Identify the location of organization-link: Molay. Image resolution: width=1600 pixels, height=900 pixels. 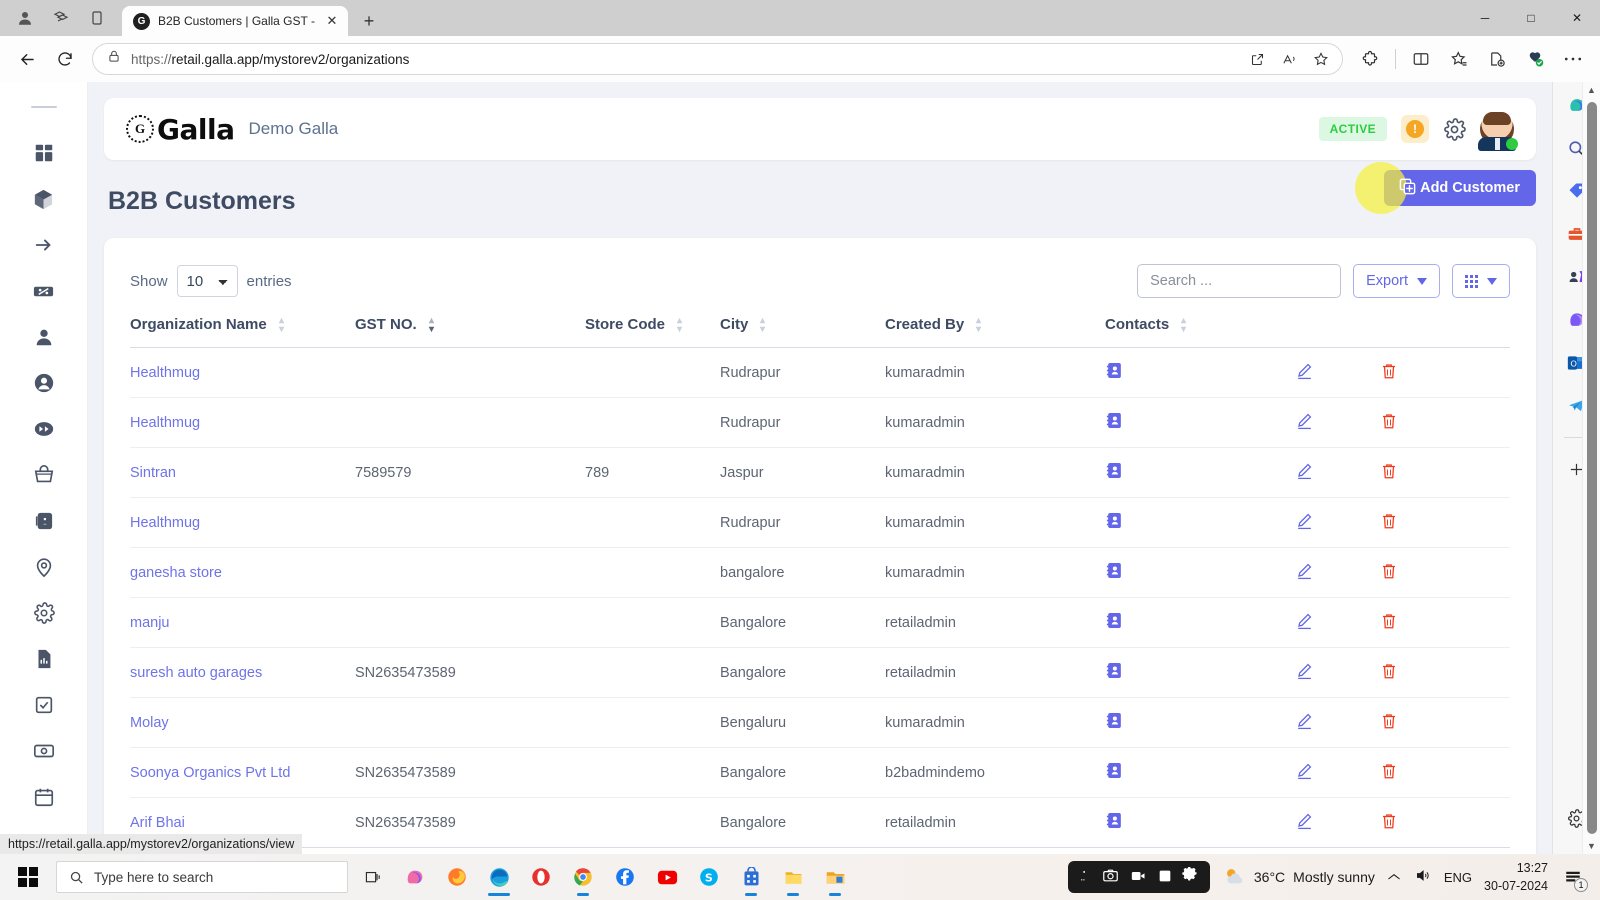
(149, 723).